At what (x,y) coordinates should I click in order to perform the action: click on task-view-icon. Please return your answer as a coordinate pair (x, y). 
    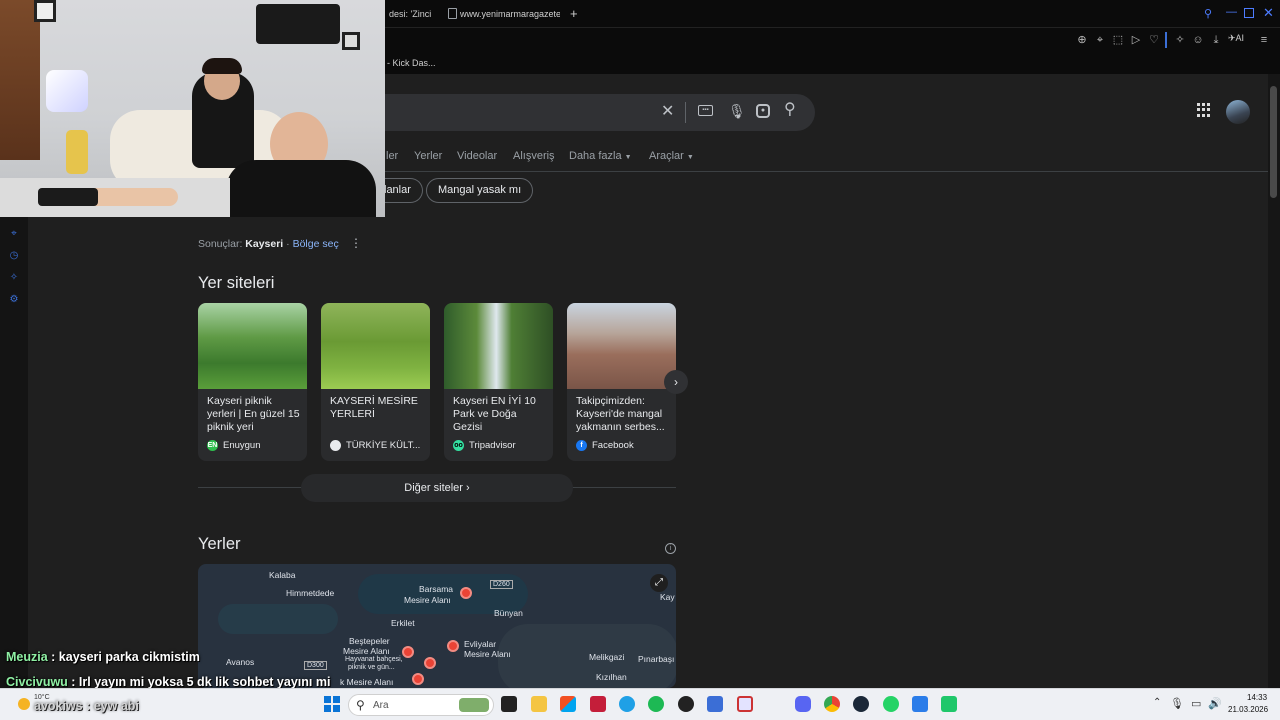
    Looking at the image, I should click on (509, 704).